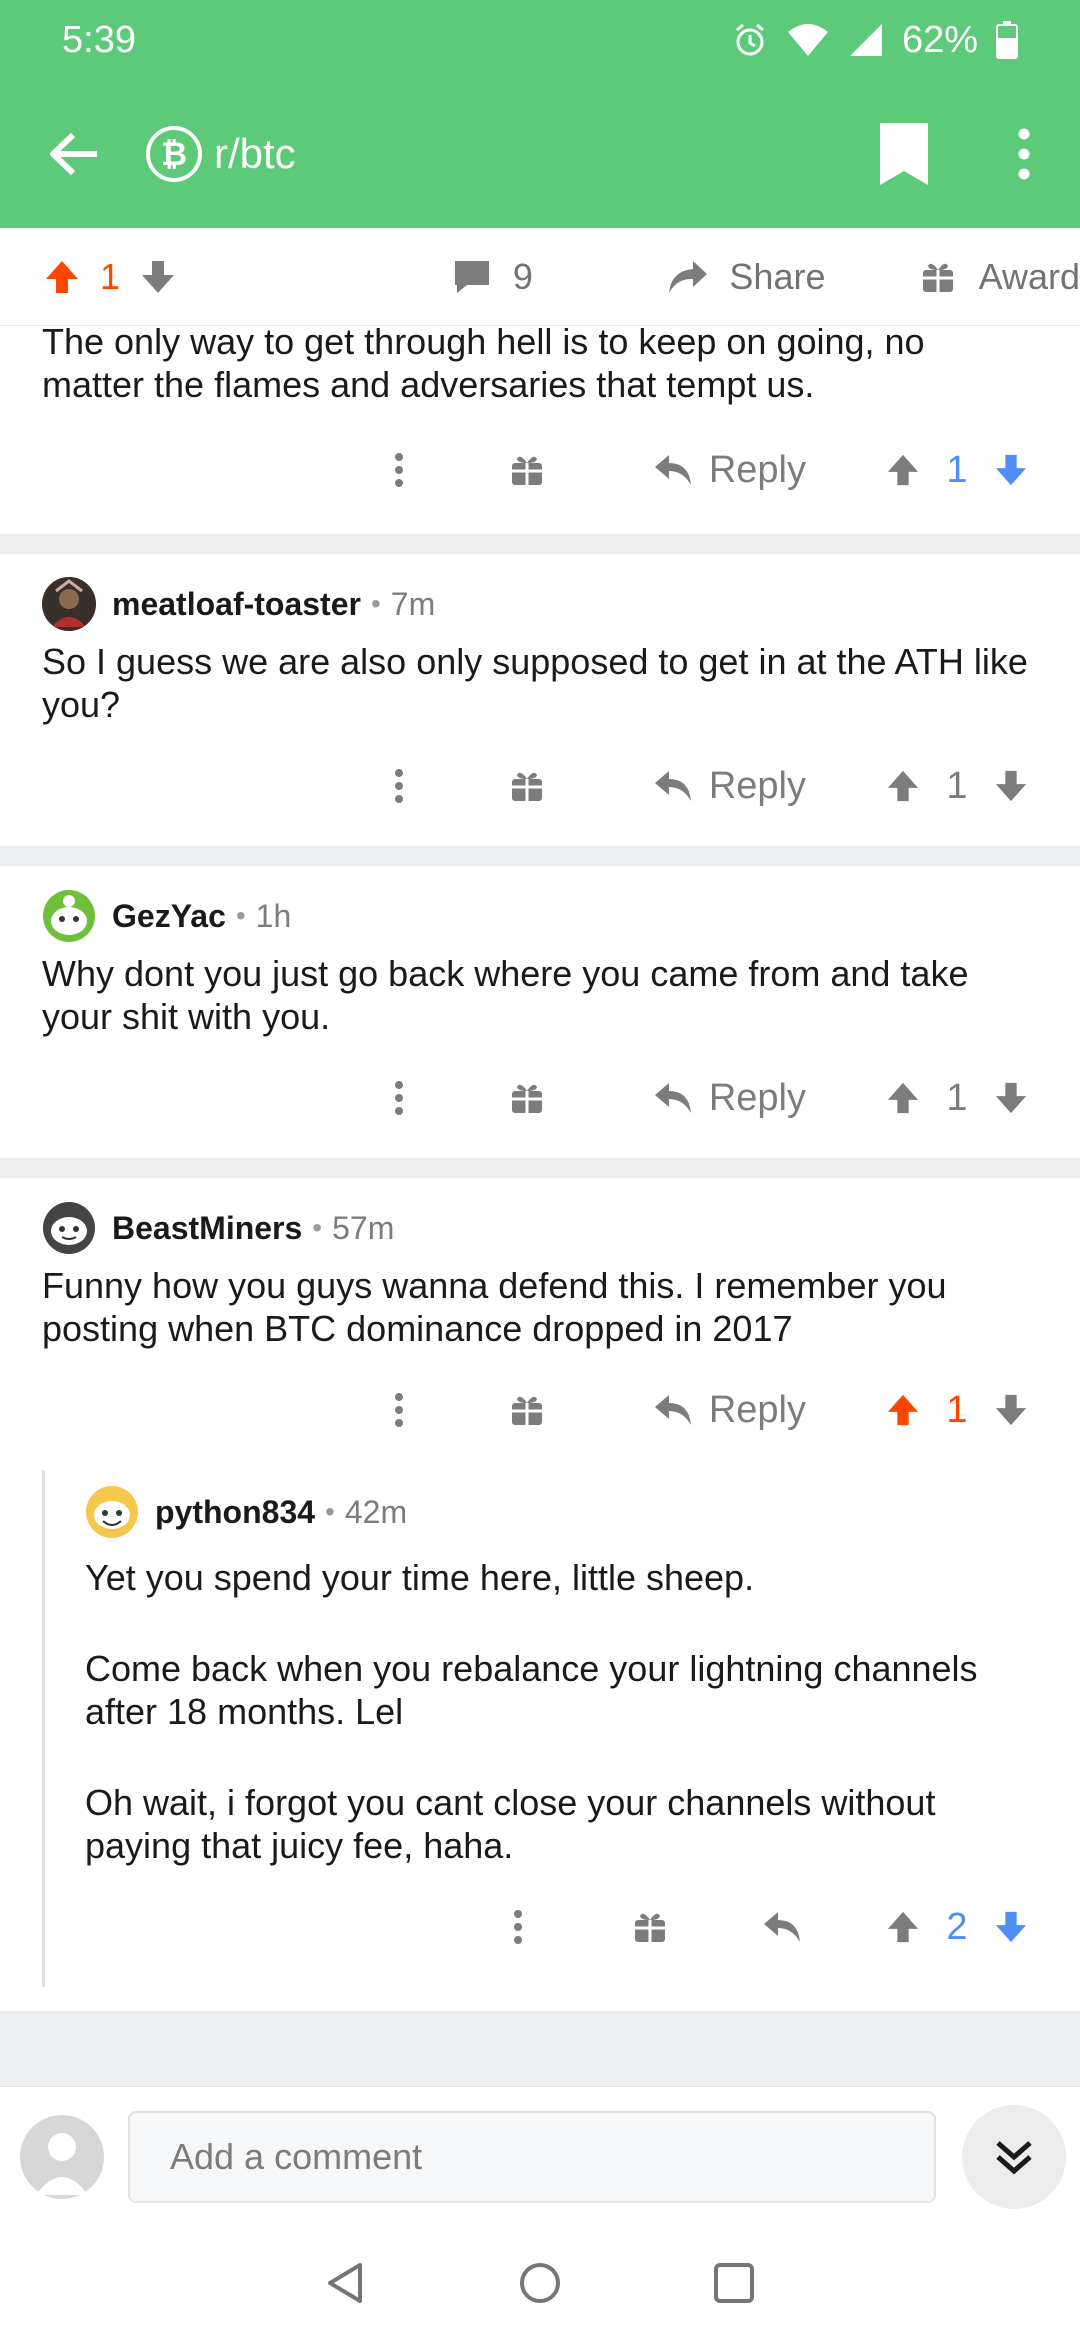 The height and width of the screenshot is (2340, 1080). I want to click on double-chevron-down-icon, so click(1014, 2157).